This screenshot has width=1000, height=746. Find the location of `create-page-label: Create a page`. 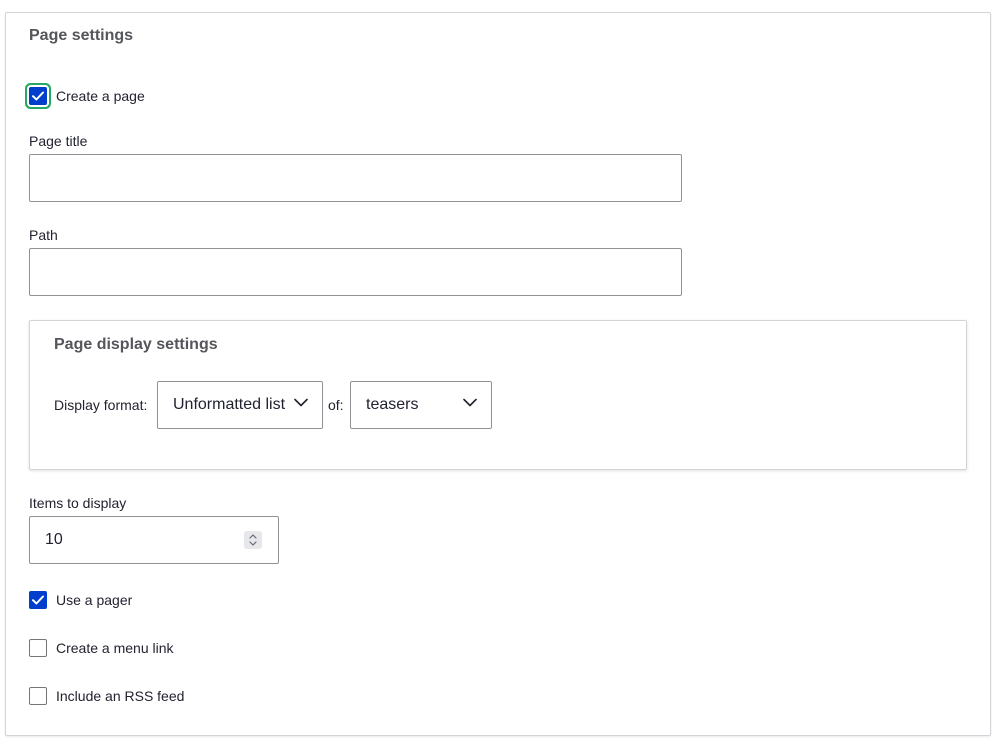

create-page-label: Create a page is located at coordinates (100, 96).